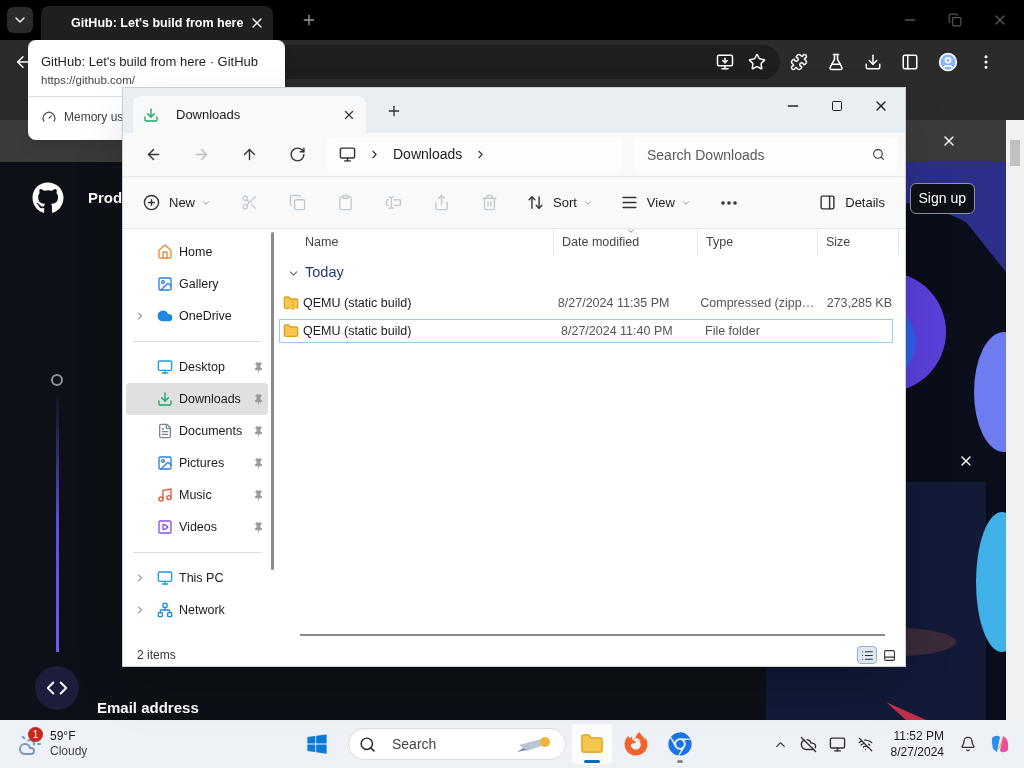  I want to click on chrome-icon, so click(680, 744).